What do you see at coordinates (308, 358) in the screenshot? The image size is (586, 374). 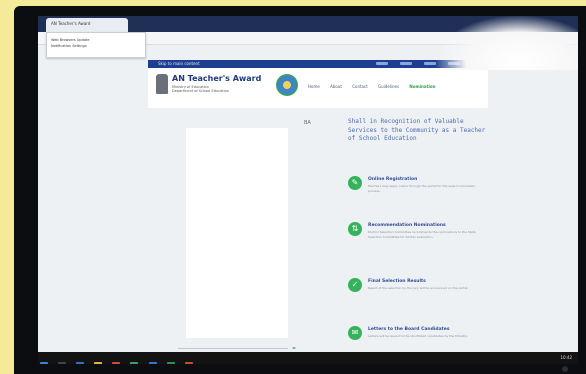 I see `os-taskbar: 10:42` at bounding box center [308, 358].